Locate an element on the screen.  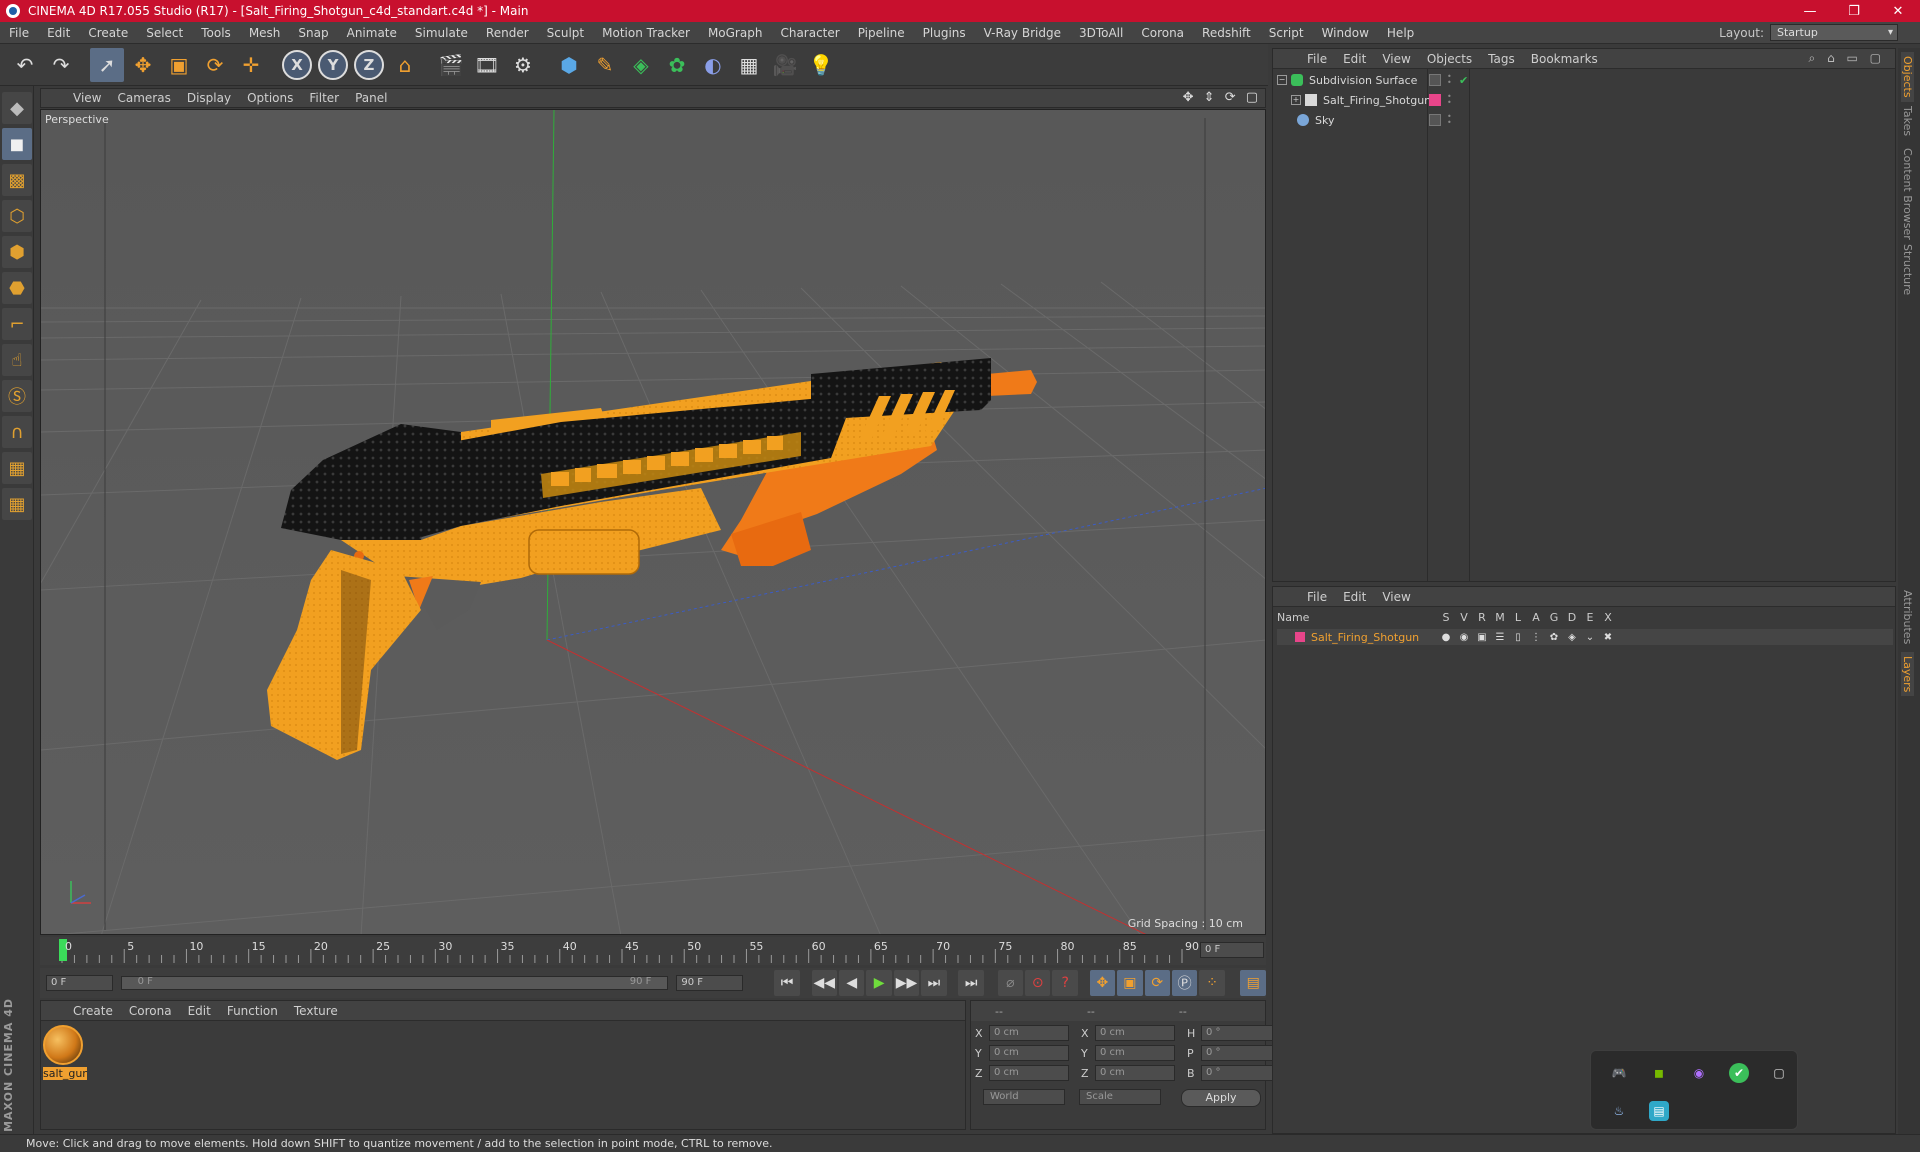
y-axis-lock-button: Y is located at coordinates (333, 64).